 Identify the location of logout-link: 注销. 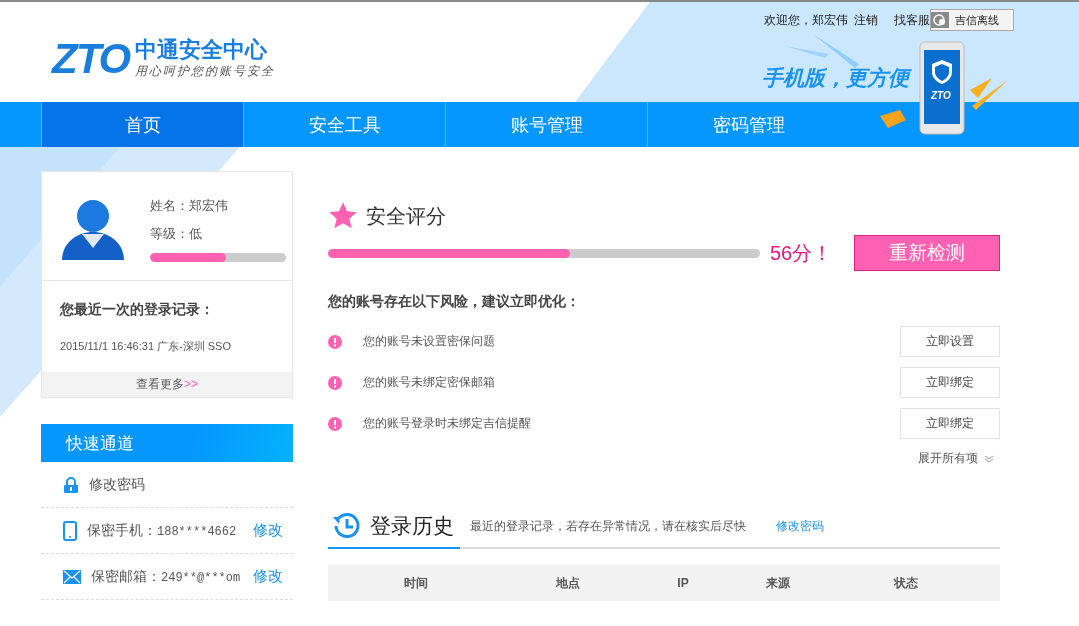
(866, 20).